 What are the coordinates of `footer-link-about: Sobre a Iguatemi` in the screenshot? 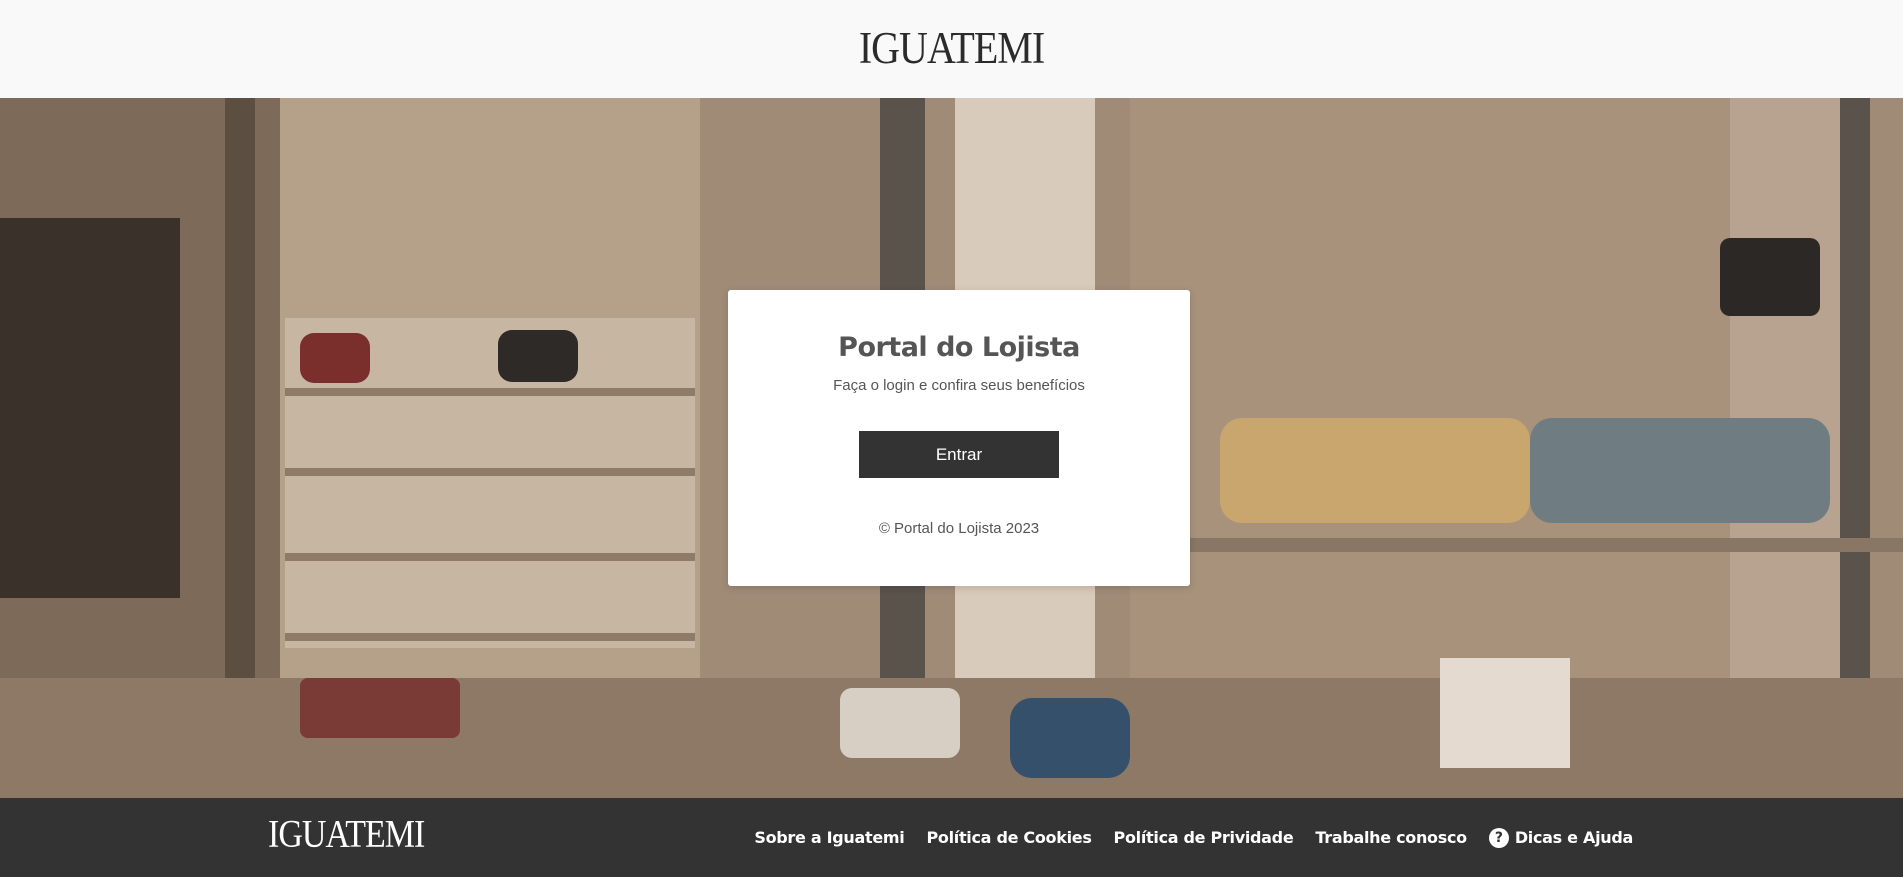 It's located at (829, 837).